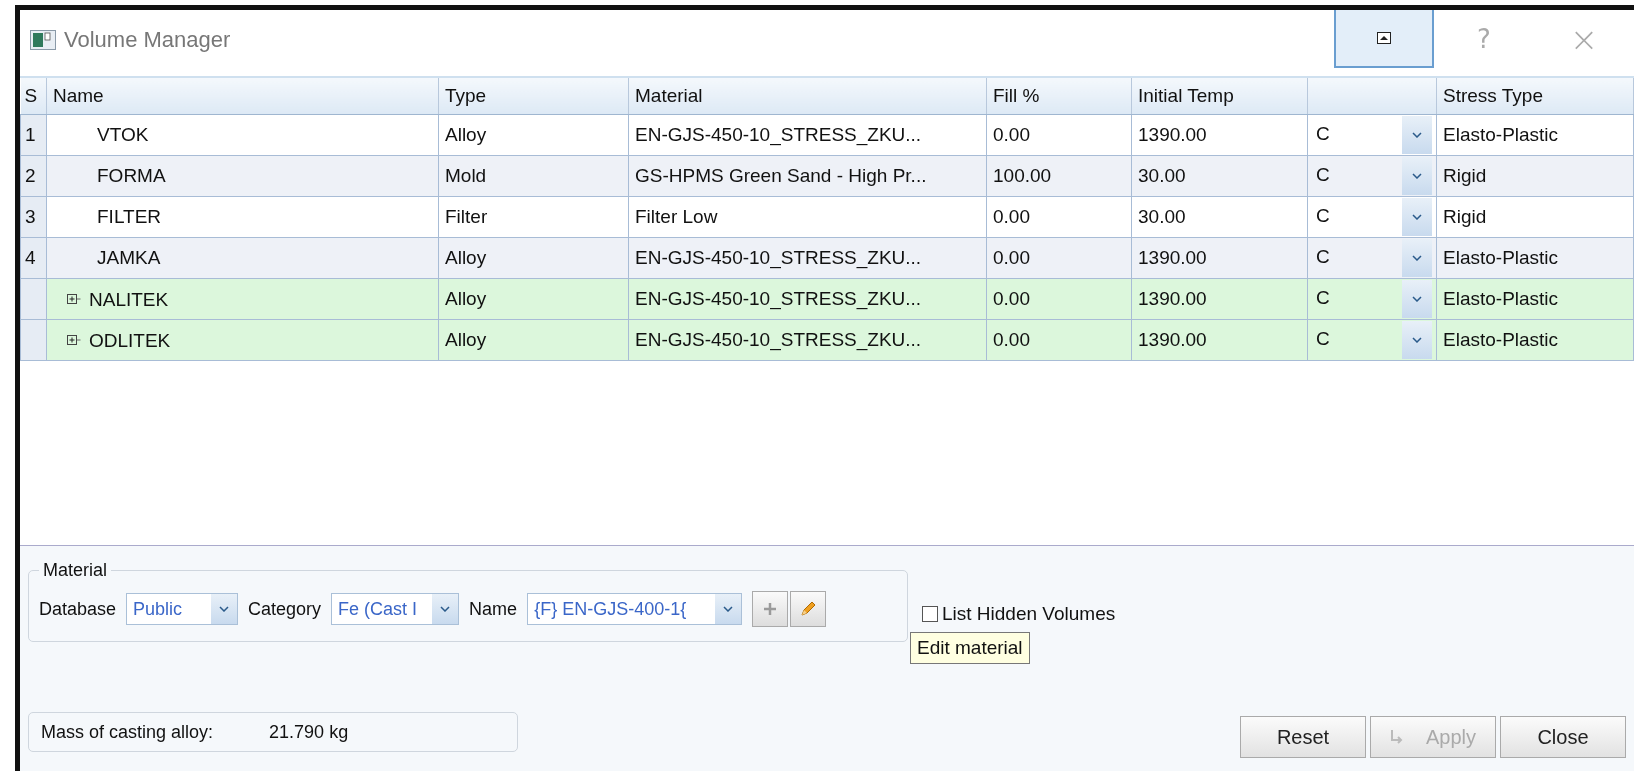 The width and height of the screenshot is (1634, 771). I want to click on column-header: Stress Type, so click(1535, 96).